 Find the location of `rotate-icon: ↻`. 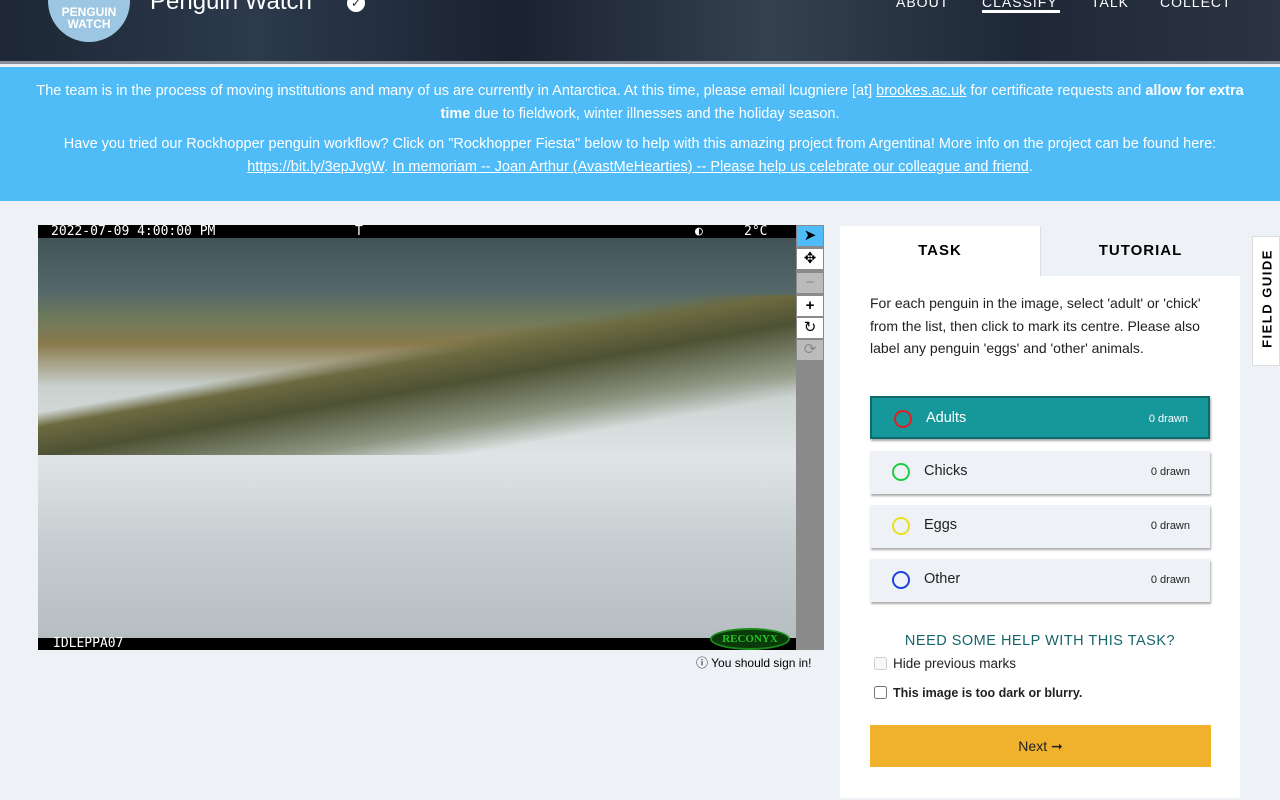

rotate-icon: ↻ is located at coordinates (810, 328).